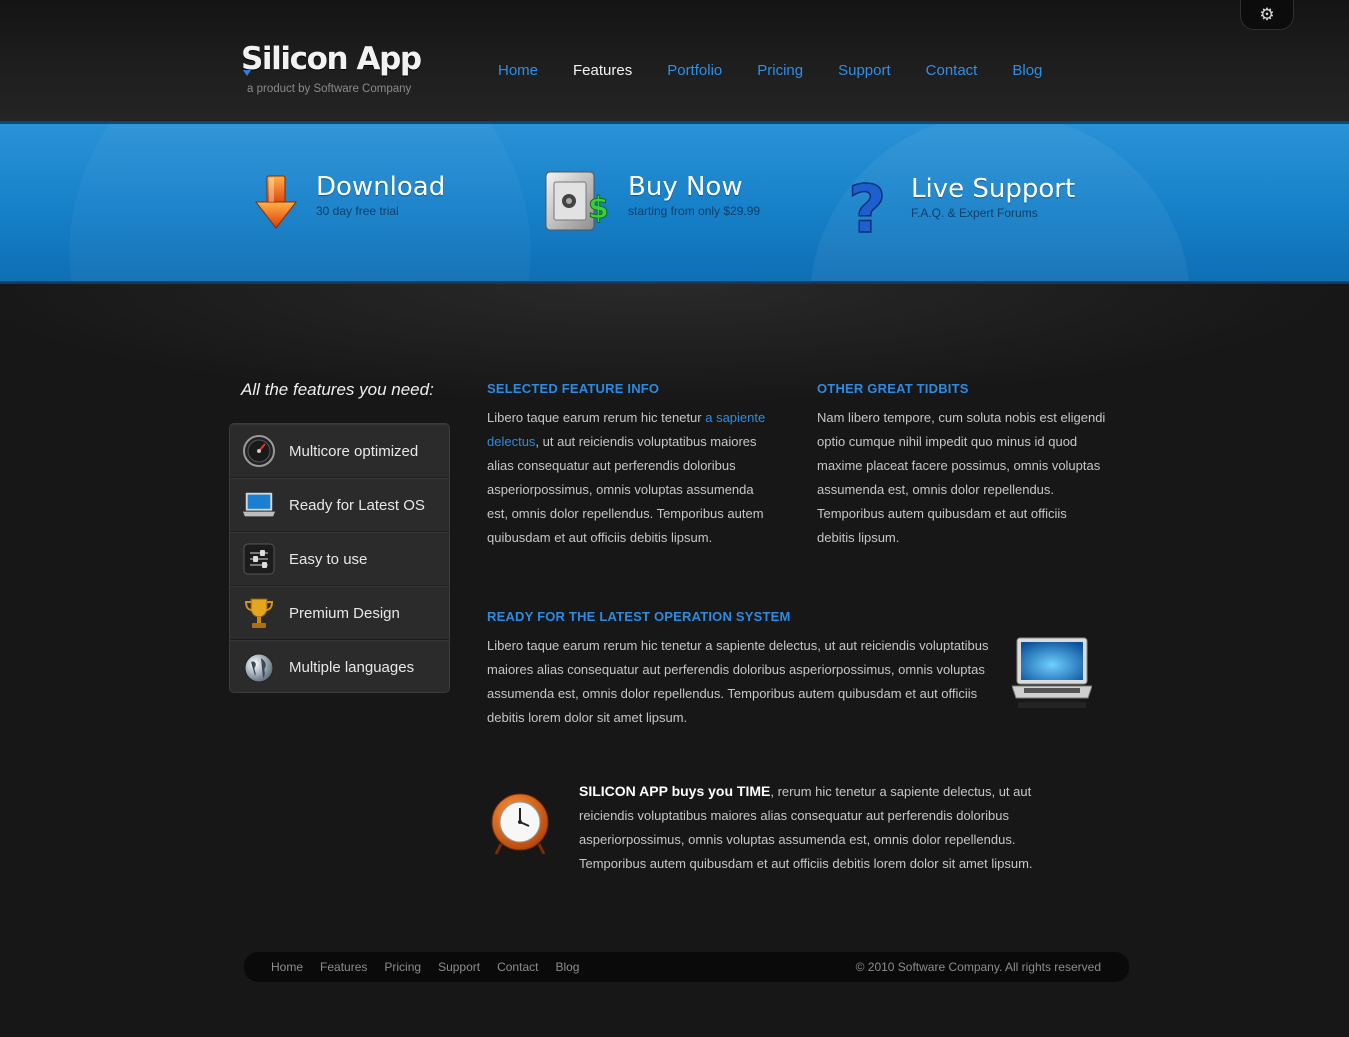 The width and height of the screenshot is (1349, 1037). I want to click on feature-label: Easy to use, so click(328, 559).